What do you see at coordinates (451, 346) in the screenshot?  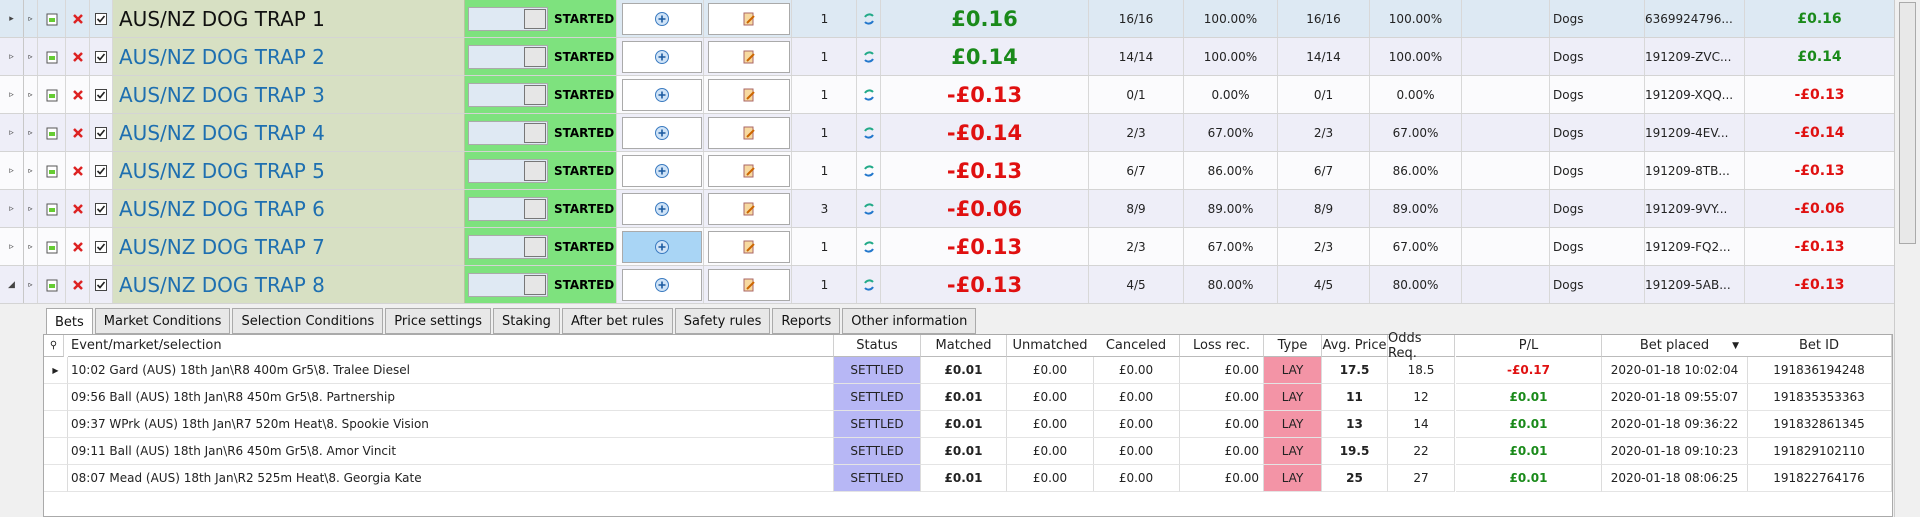 I see `header-event: Event/market/selection` at bounding box center [451, 346].